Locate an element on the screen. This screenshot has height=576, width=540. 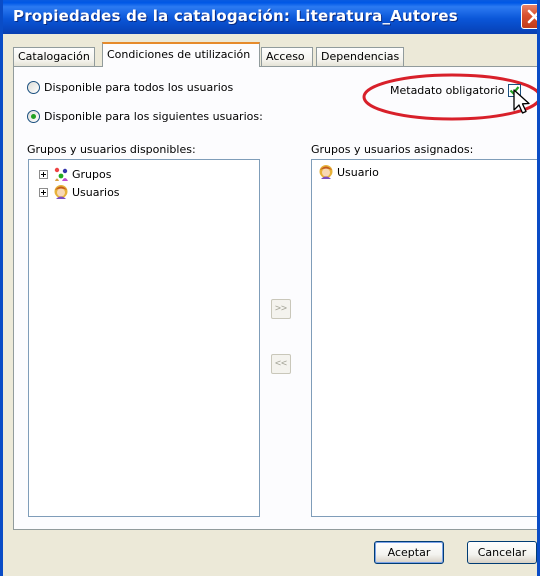
radio-all-users: Disponible para todos los usuarios is located at coordinates (130, 87).